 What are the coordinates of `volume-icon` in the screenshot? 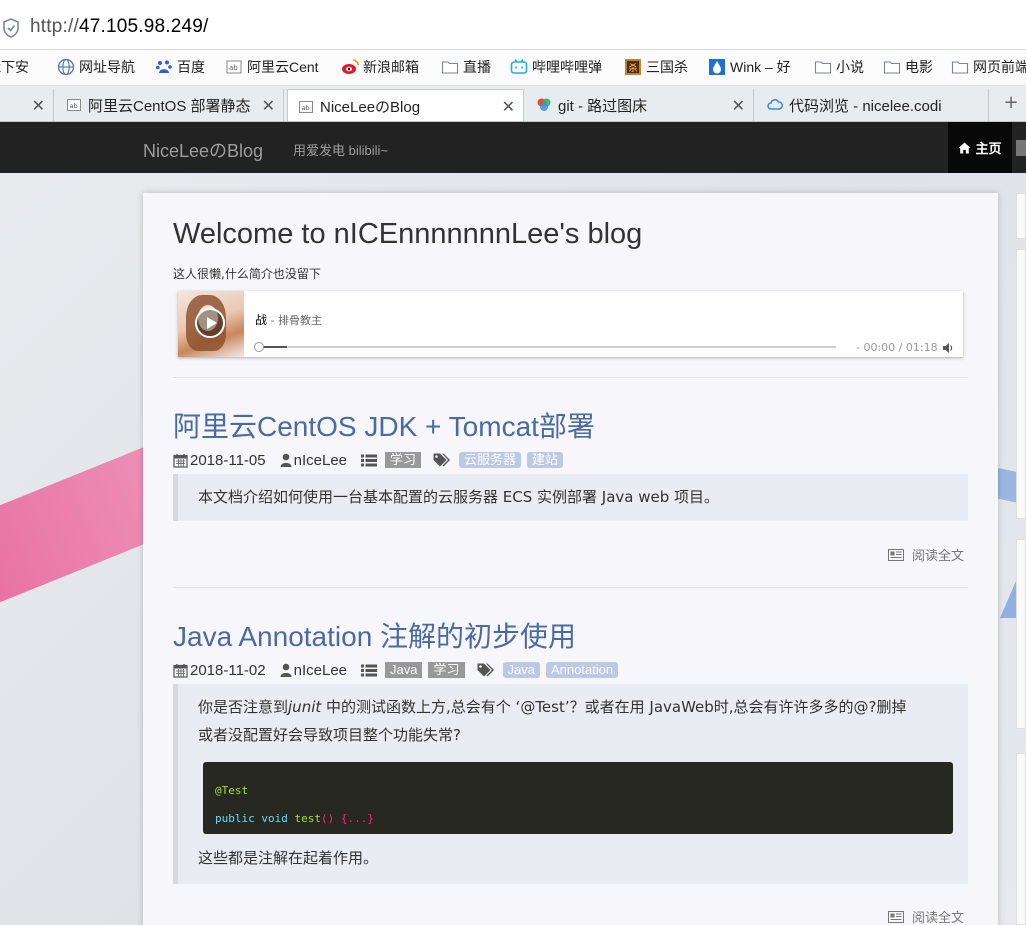 It's located at (948, 348).